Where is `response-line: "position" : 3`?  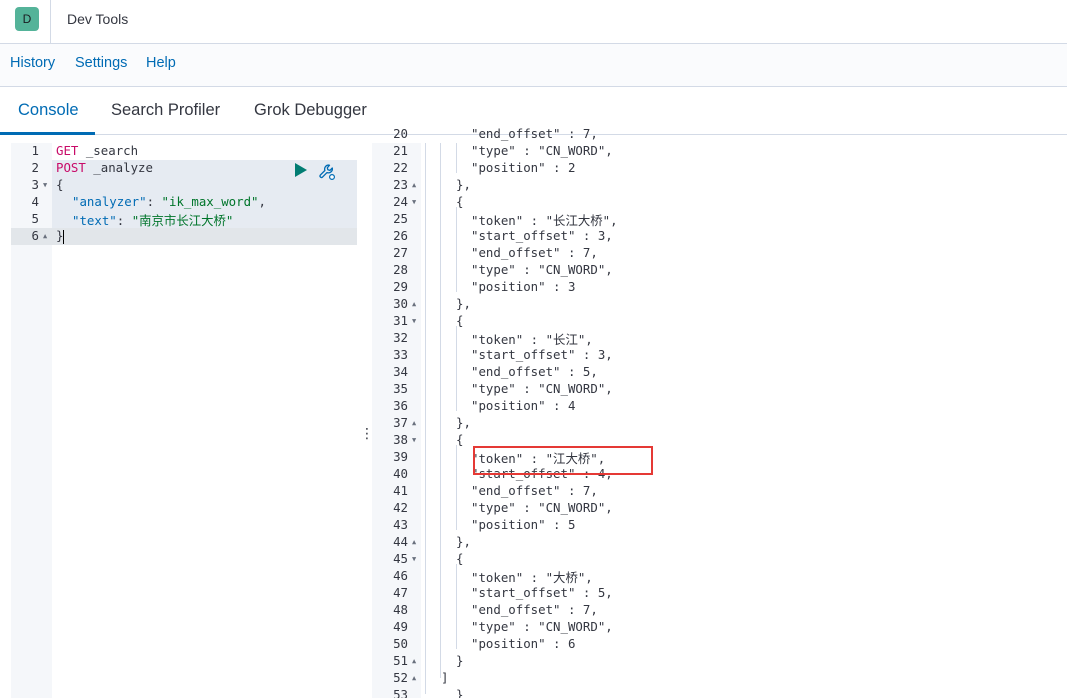
response-line: "position" : 3 is located at coordinates (523, 286).